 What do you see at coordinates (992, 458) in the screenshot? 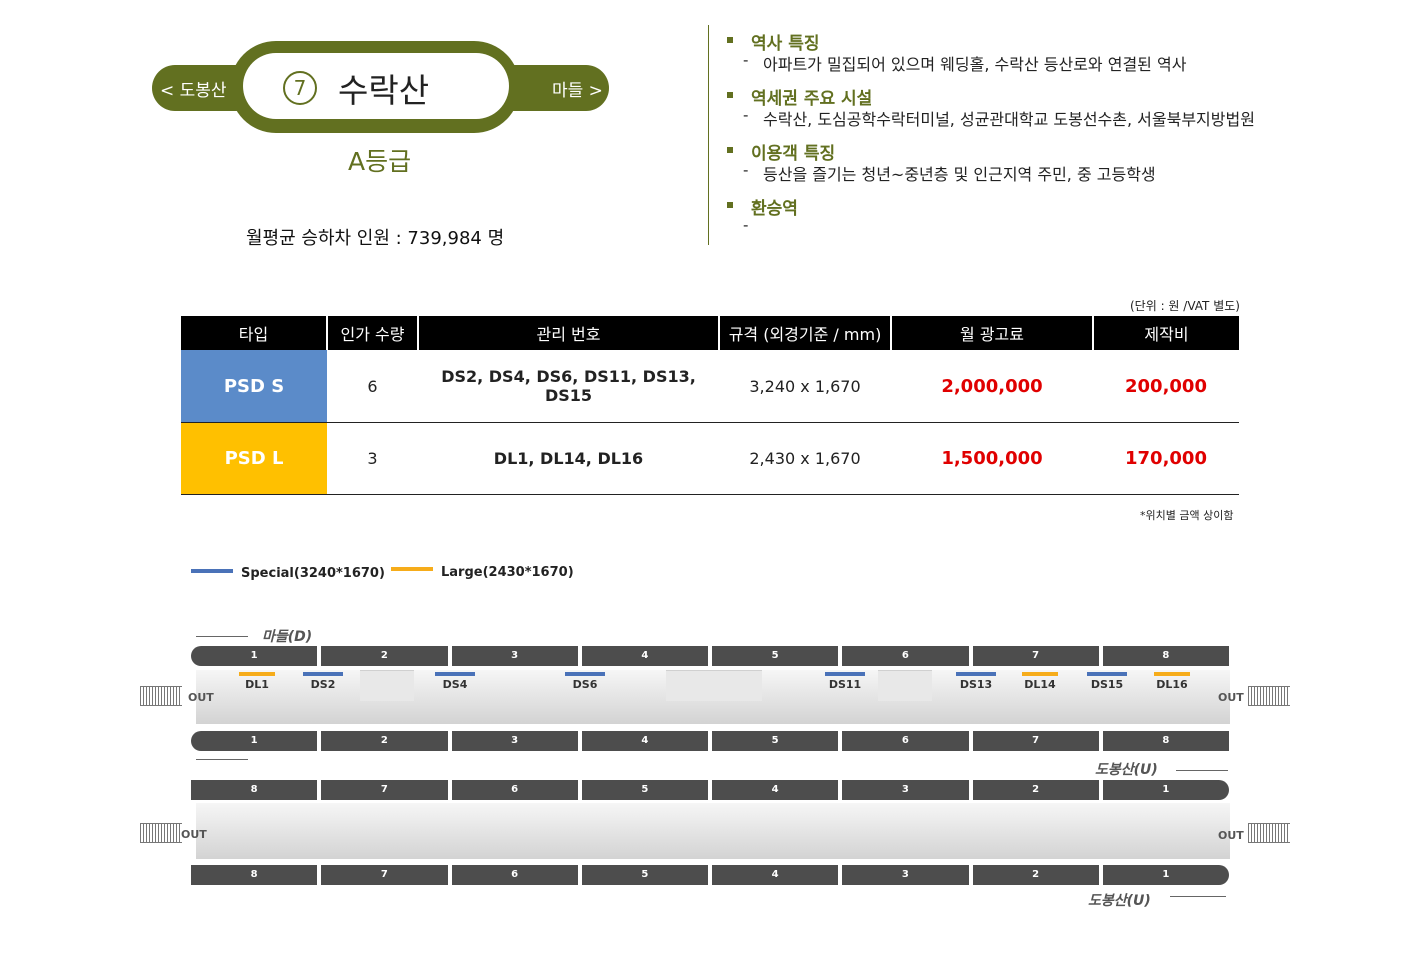
I see `monthly-fee-cell: 1,500,000` at bounding box center [992, 458].